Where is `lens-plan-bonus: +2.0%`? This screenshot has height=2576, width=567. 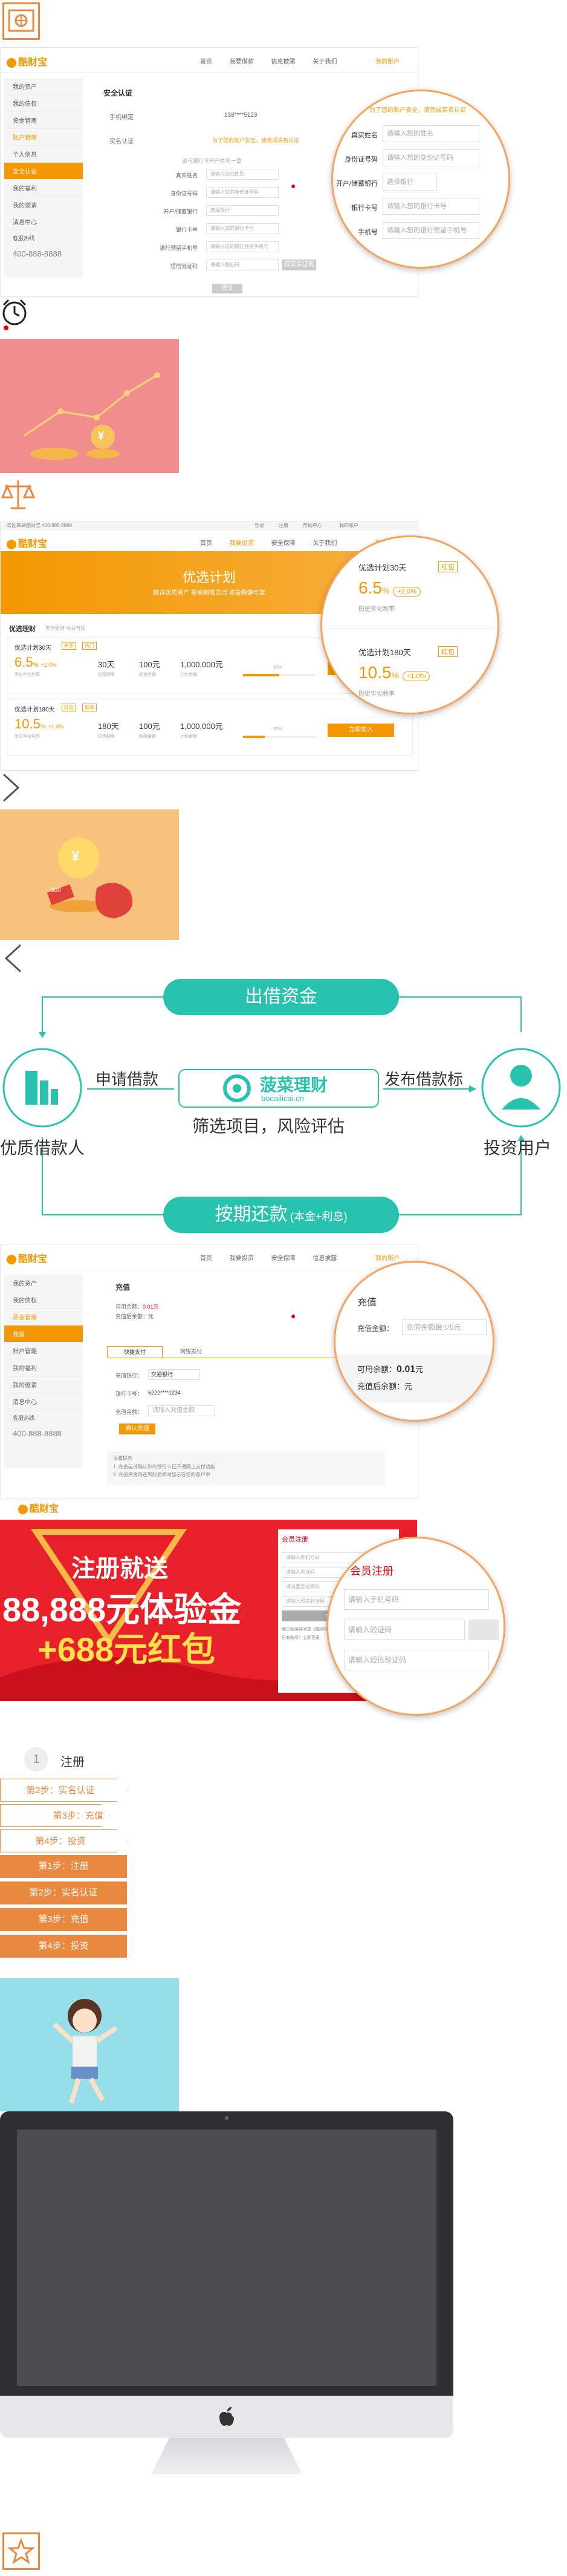 lens-plan-bonus: +2.0% is located at coordinates (407, 592).